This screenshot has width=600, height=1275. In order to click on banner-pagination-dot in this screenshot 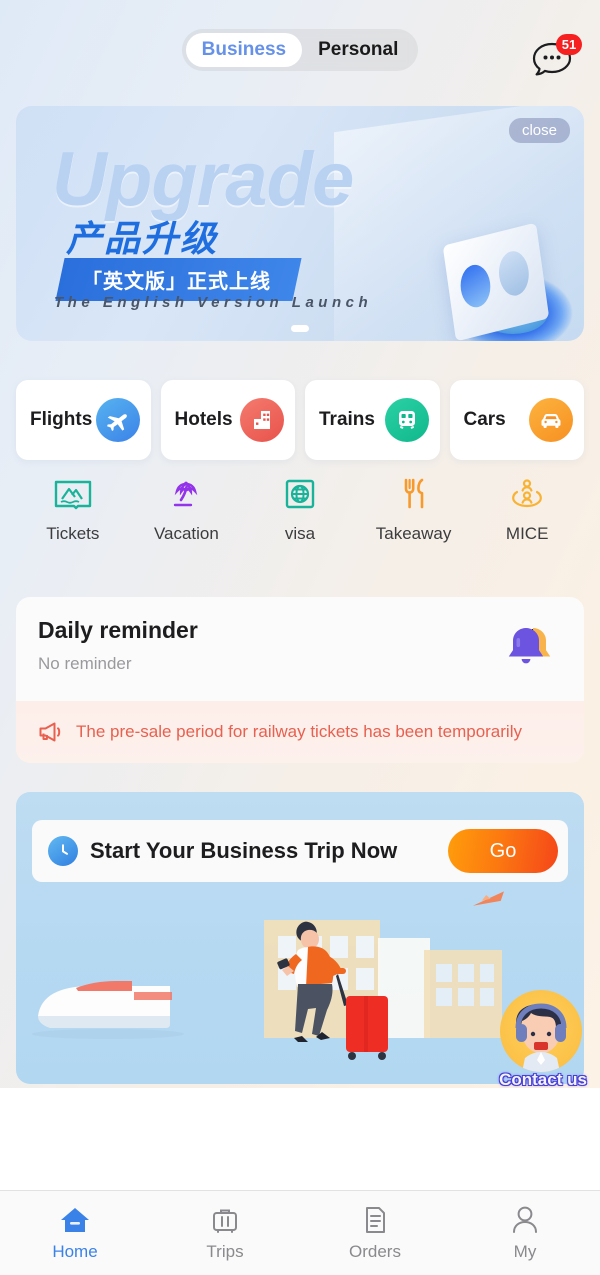, I will do `click(300, 328)`.